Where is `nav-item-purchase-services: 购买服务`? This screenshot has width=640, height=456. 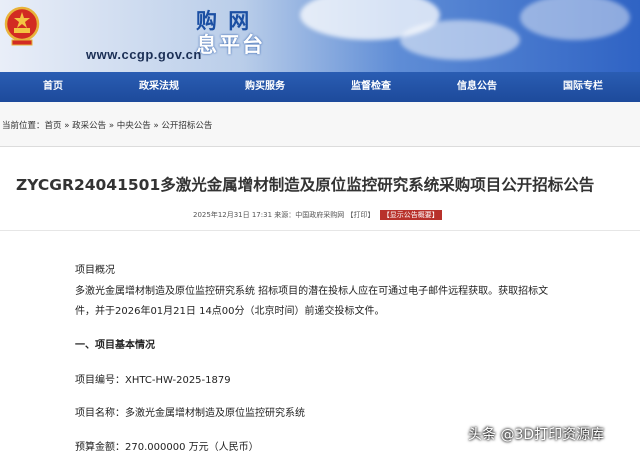 nav-item-purchase-services: 购买服务 is located at coordinates (265, 87).